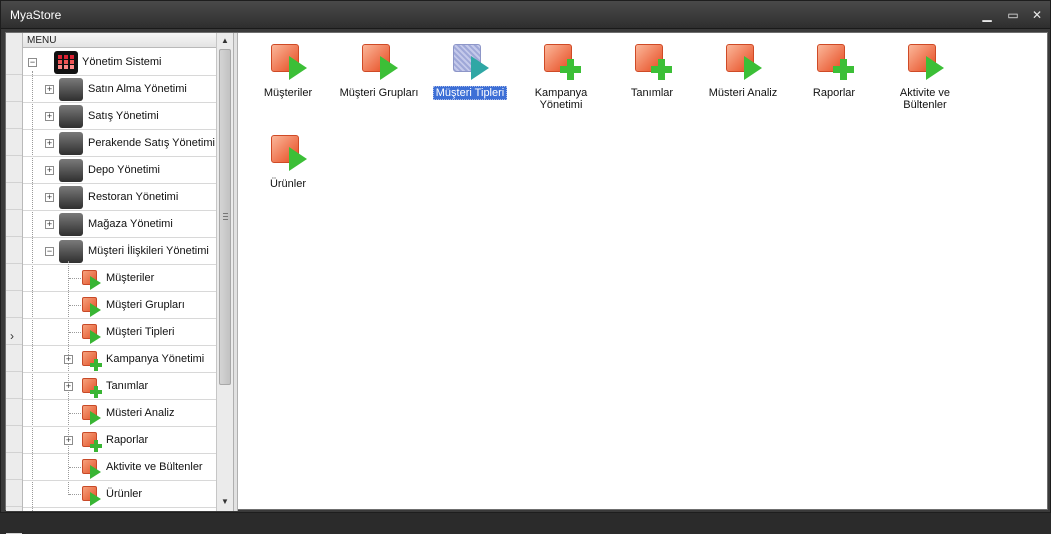 This screenshot has height=534, width=1051. I want to click on tree-node-module: + Mağaza Yönetimi, so click(119, 224).